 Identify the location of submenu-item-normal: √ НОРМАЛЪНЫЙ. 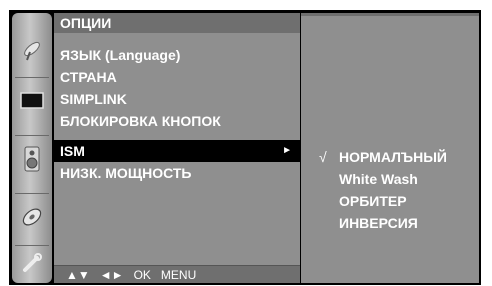
(390, 157).